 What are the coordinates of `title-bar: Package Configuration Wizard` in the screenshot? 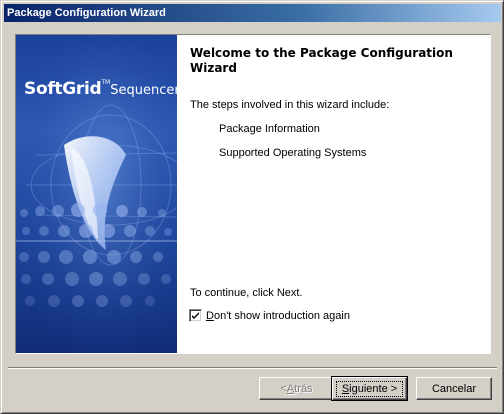 It's located at (252, 13).